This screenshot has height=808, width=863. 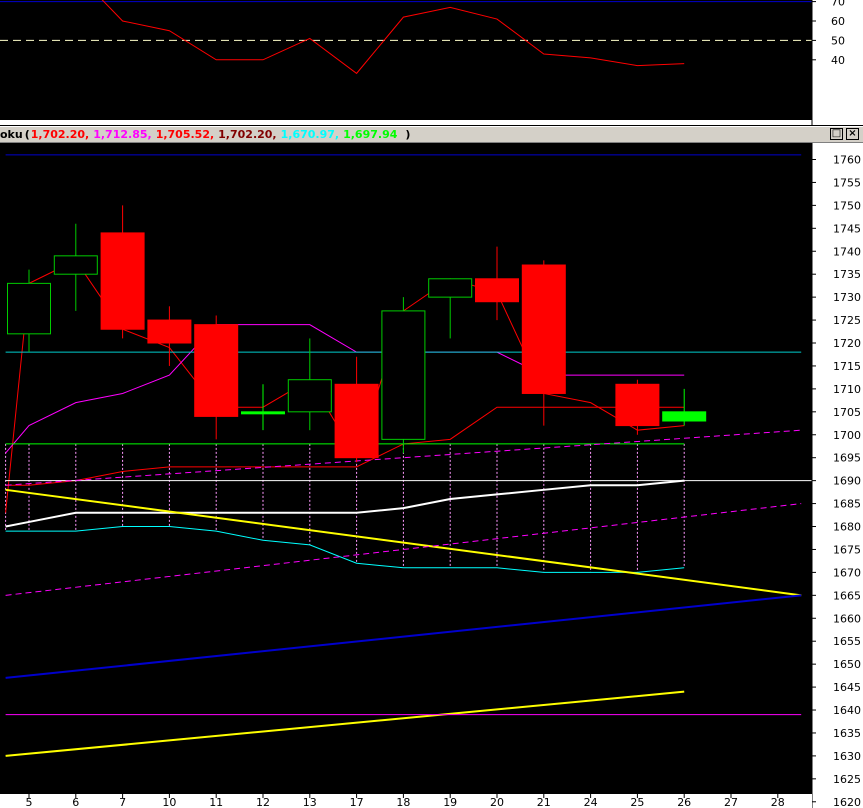 What do you see at coordinates (122, 134) in the screenshot?
I see `indicator-value: 1,712.85,` at bounding box center [122, 134].